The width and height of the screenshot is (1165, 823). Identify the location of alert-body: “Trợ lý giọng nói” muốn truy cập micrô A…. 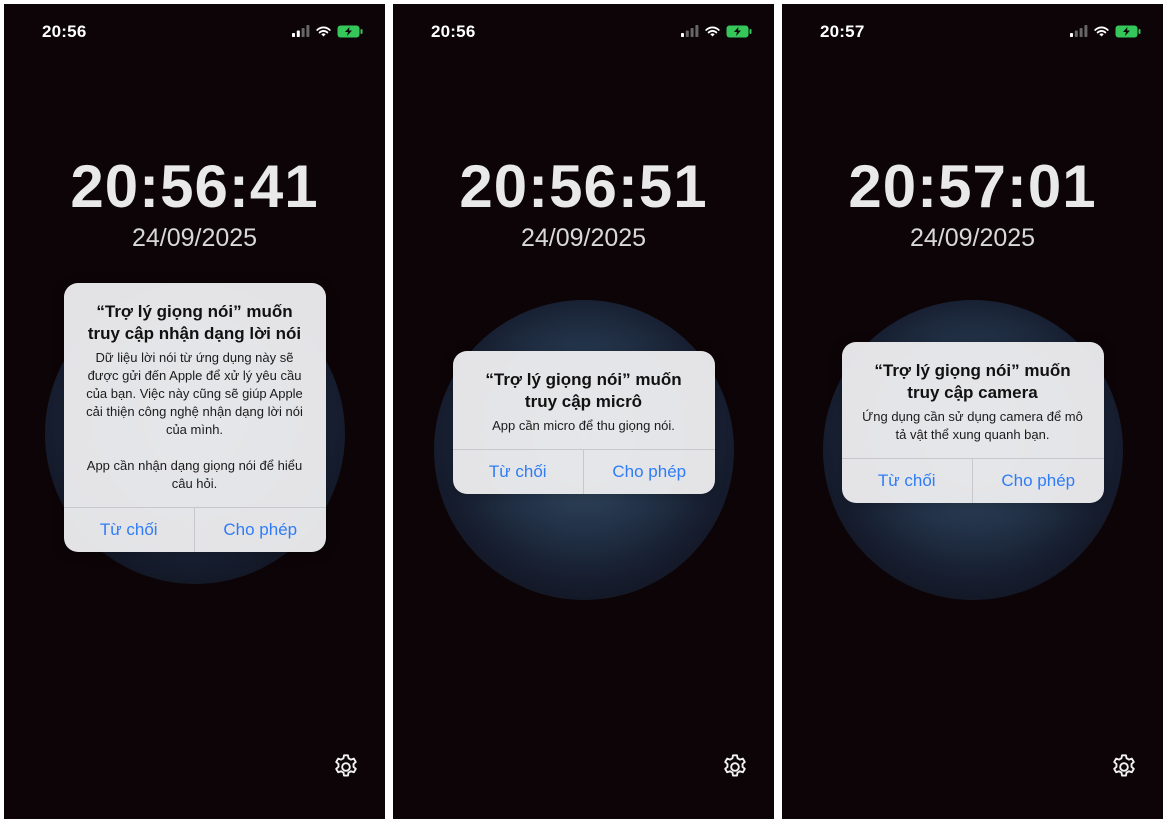
(584, 400).